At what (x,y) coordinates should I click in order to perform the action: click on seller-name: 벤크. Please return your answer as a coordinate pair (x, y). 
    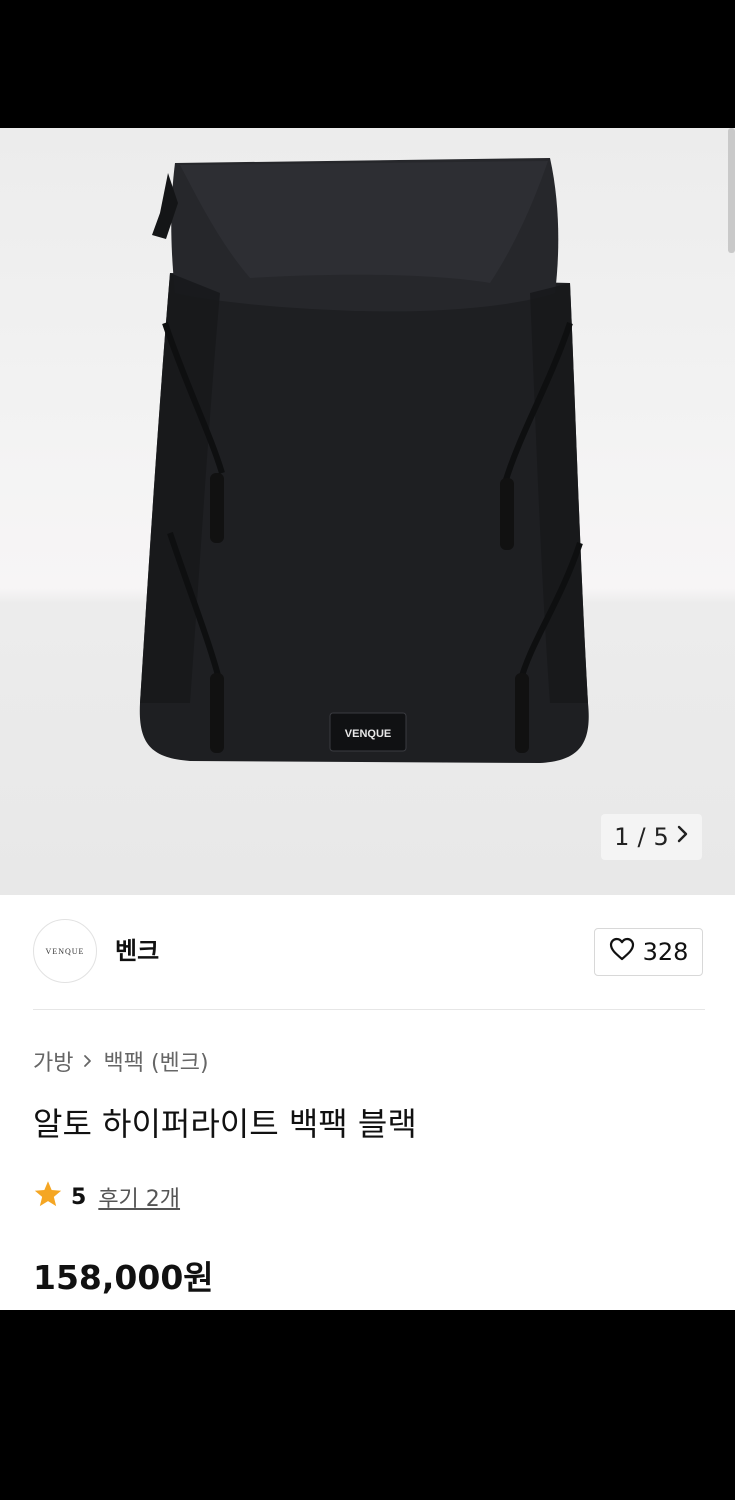
    Looking at the image, I should click on (137, 948).